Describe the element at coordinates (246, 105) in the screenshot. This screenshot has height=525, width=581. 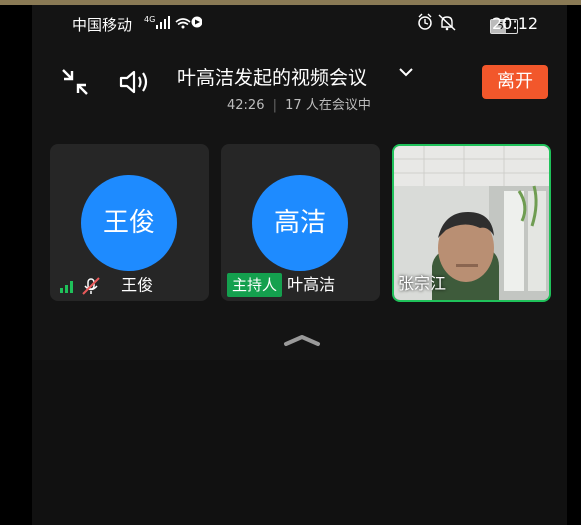
I see `meeting-duration: 42:26` at that location.